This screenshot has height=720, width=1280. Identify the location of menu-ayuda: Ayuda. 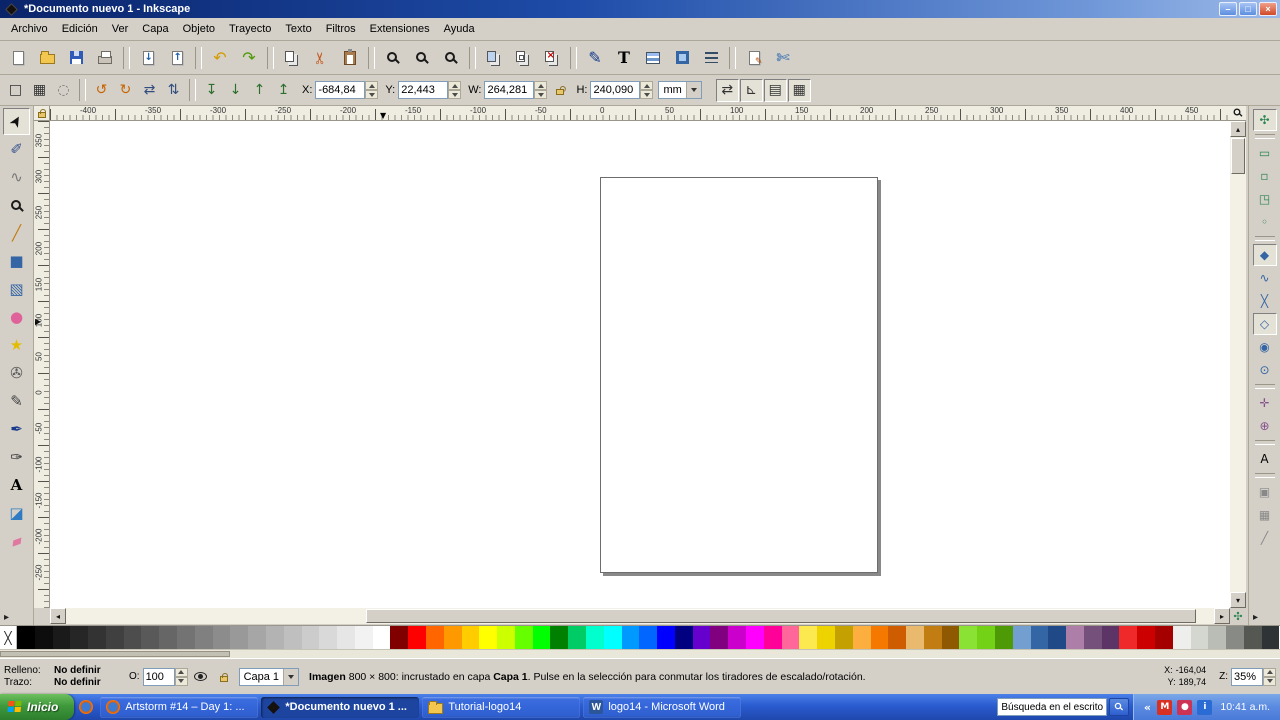
(459, 29).